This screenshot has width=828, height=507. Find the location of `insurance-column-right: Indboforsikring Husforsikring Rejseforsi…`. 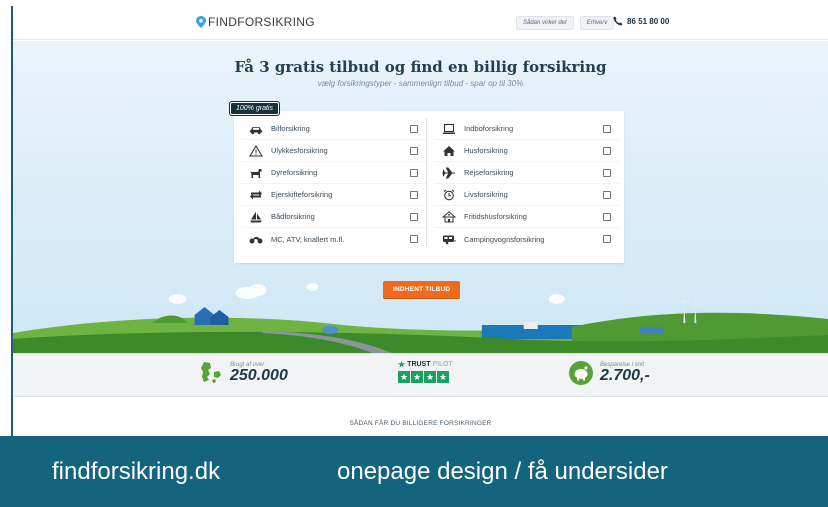

insurance-column-right: Indboforsikring Husforsikring Rejseforsi… is located at coordinates (522, 184).